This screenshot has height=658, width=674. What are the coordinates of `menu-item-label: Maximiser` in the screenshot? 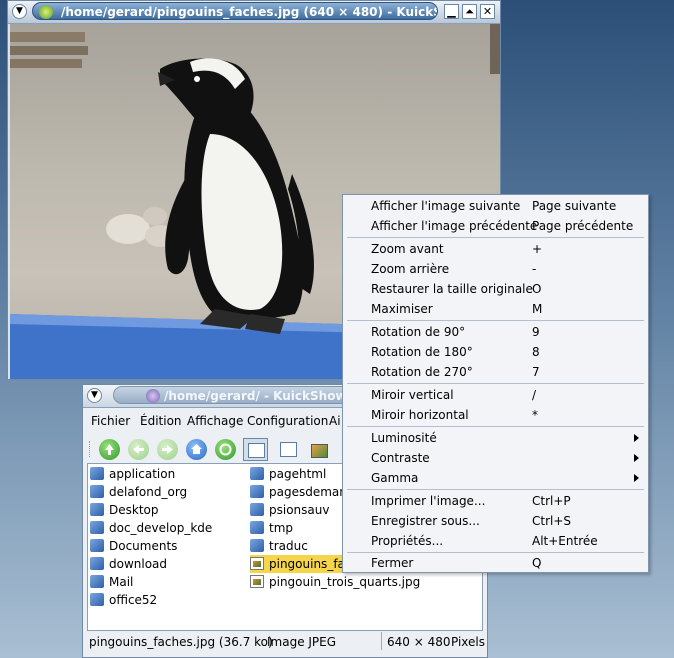 It's located at (402, 309).